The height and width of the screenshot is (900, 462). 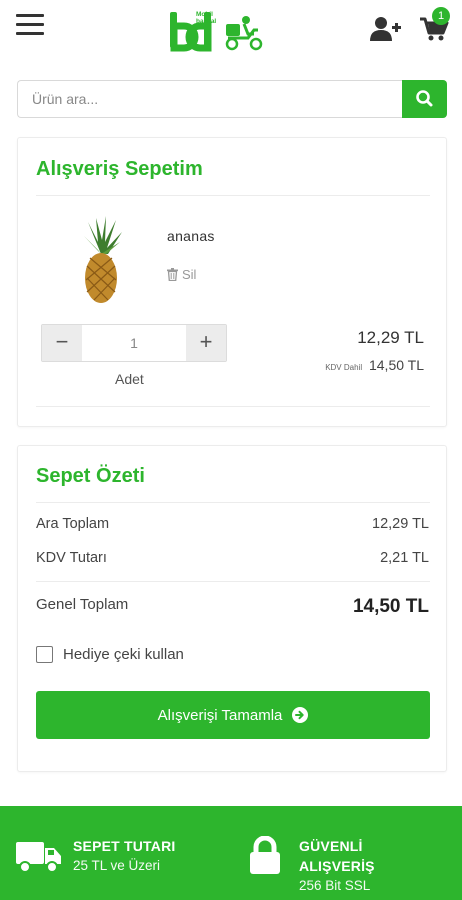 I want to click on total-value: 14,50 TL, so click(x=390, y=606).